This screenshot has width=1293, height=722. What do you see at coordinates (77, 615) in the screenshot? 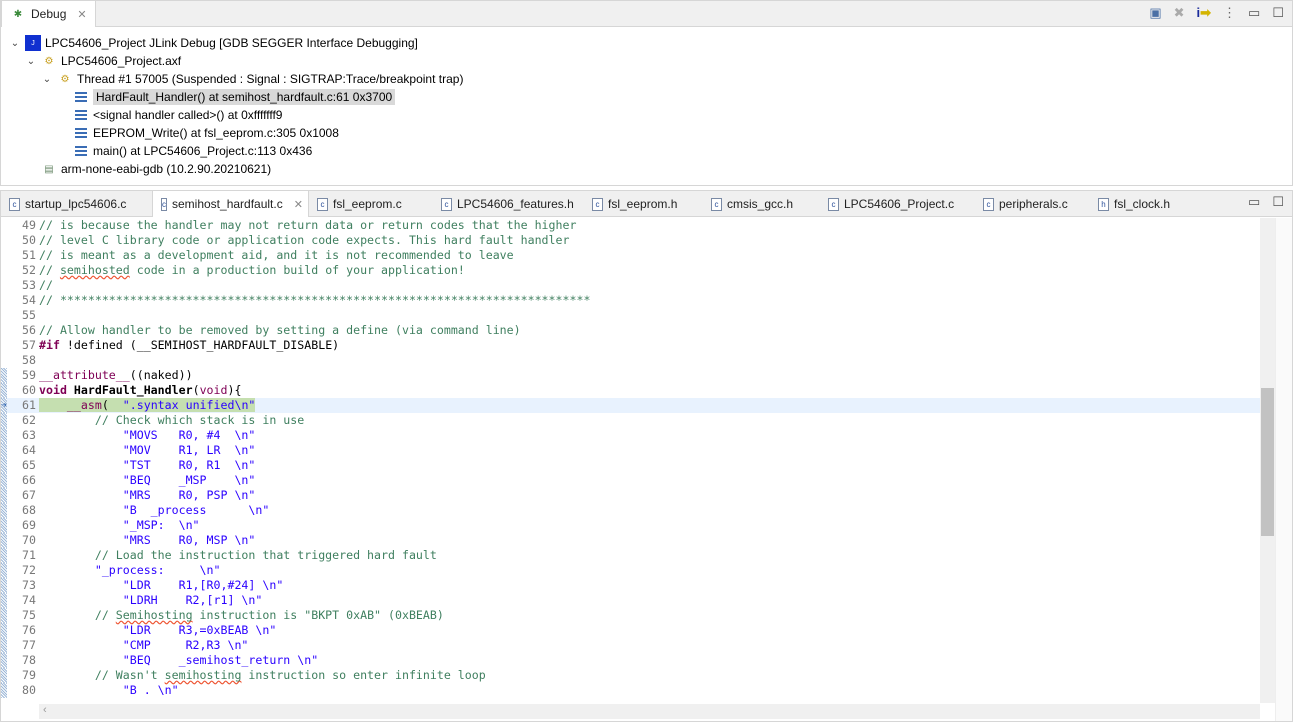
I see `code-token: //` at bounding box center [77, 615].